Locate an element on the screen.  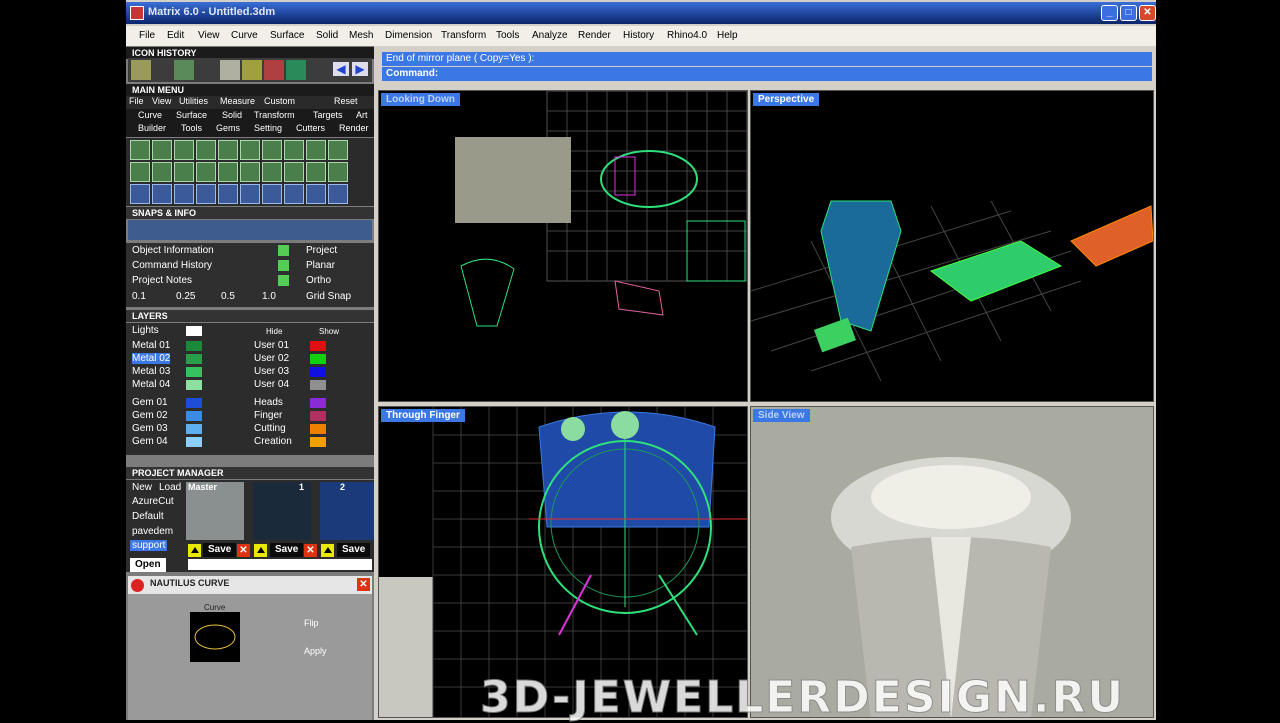
project-thumbnail-master: Master is located at coordinates (215, 511).